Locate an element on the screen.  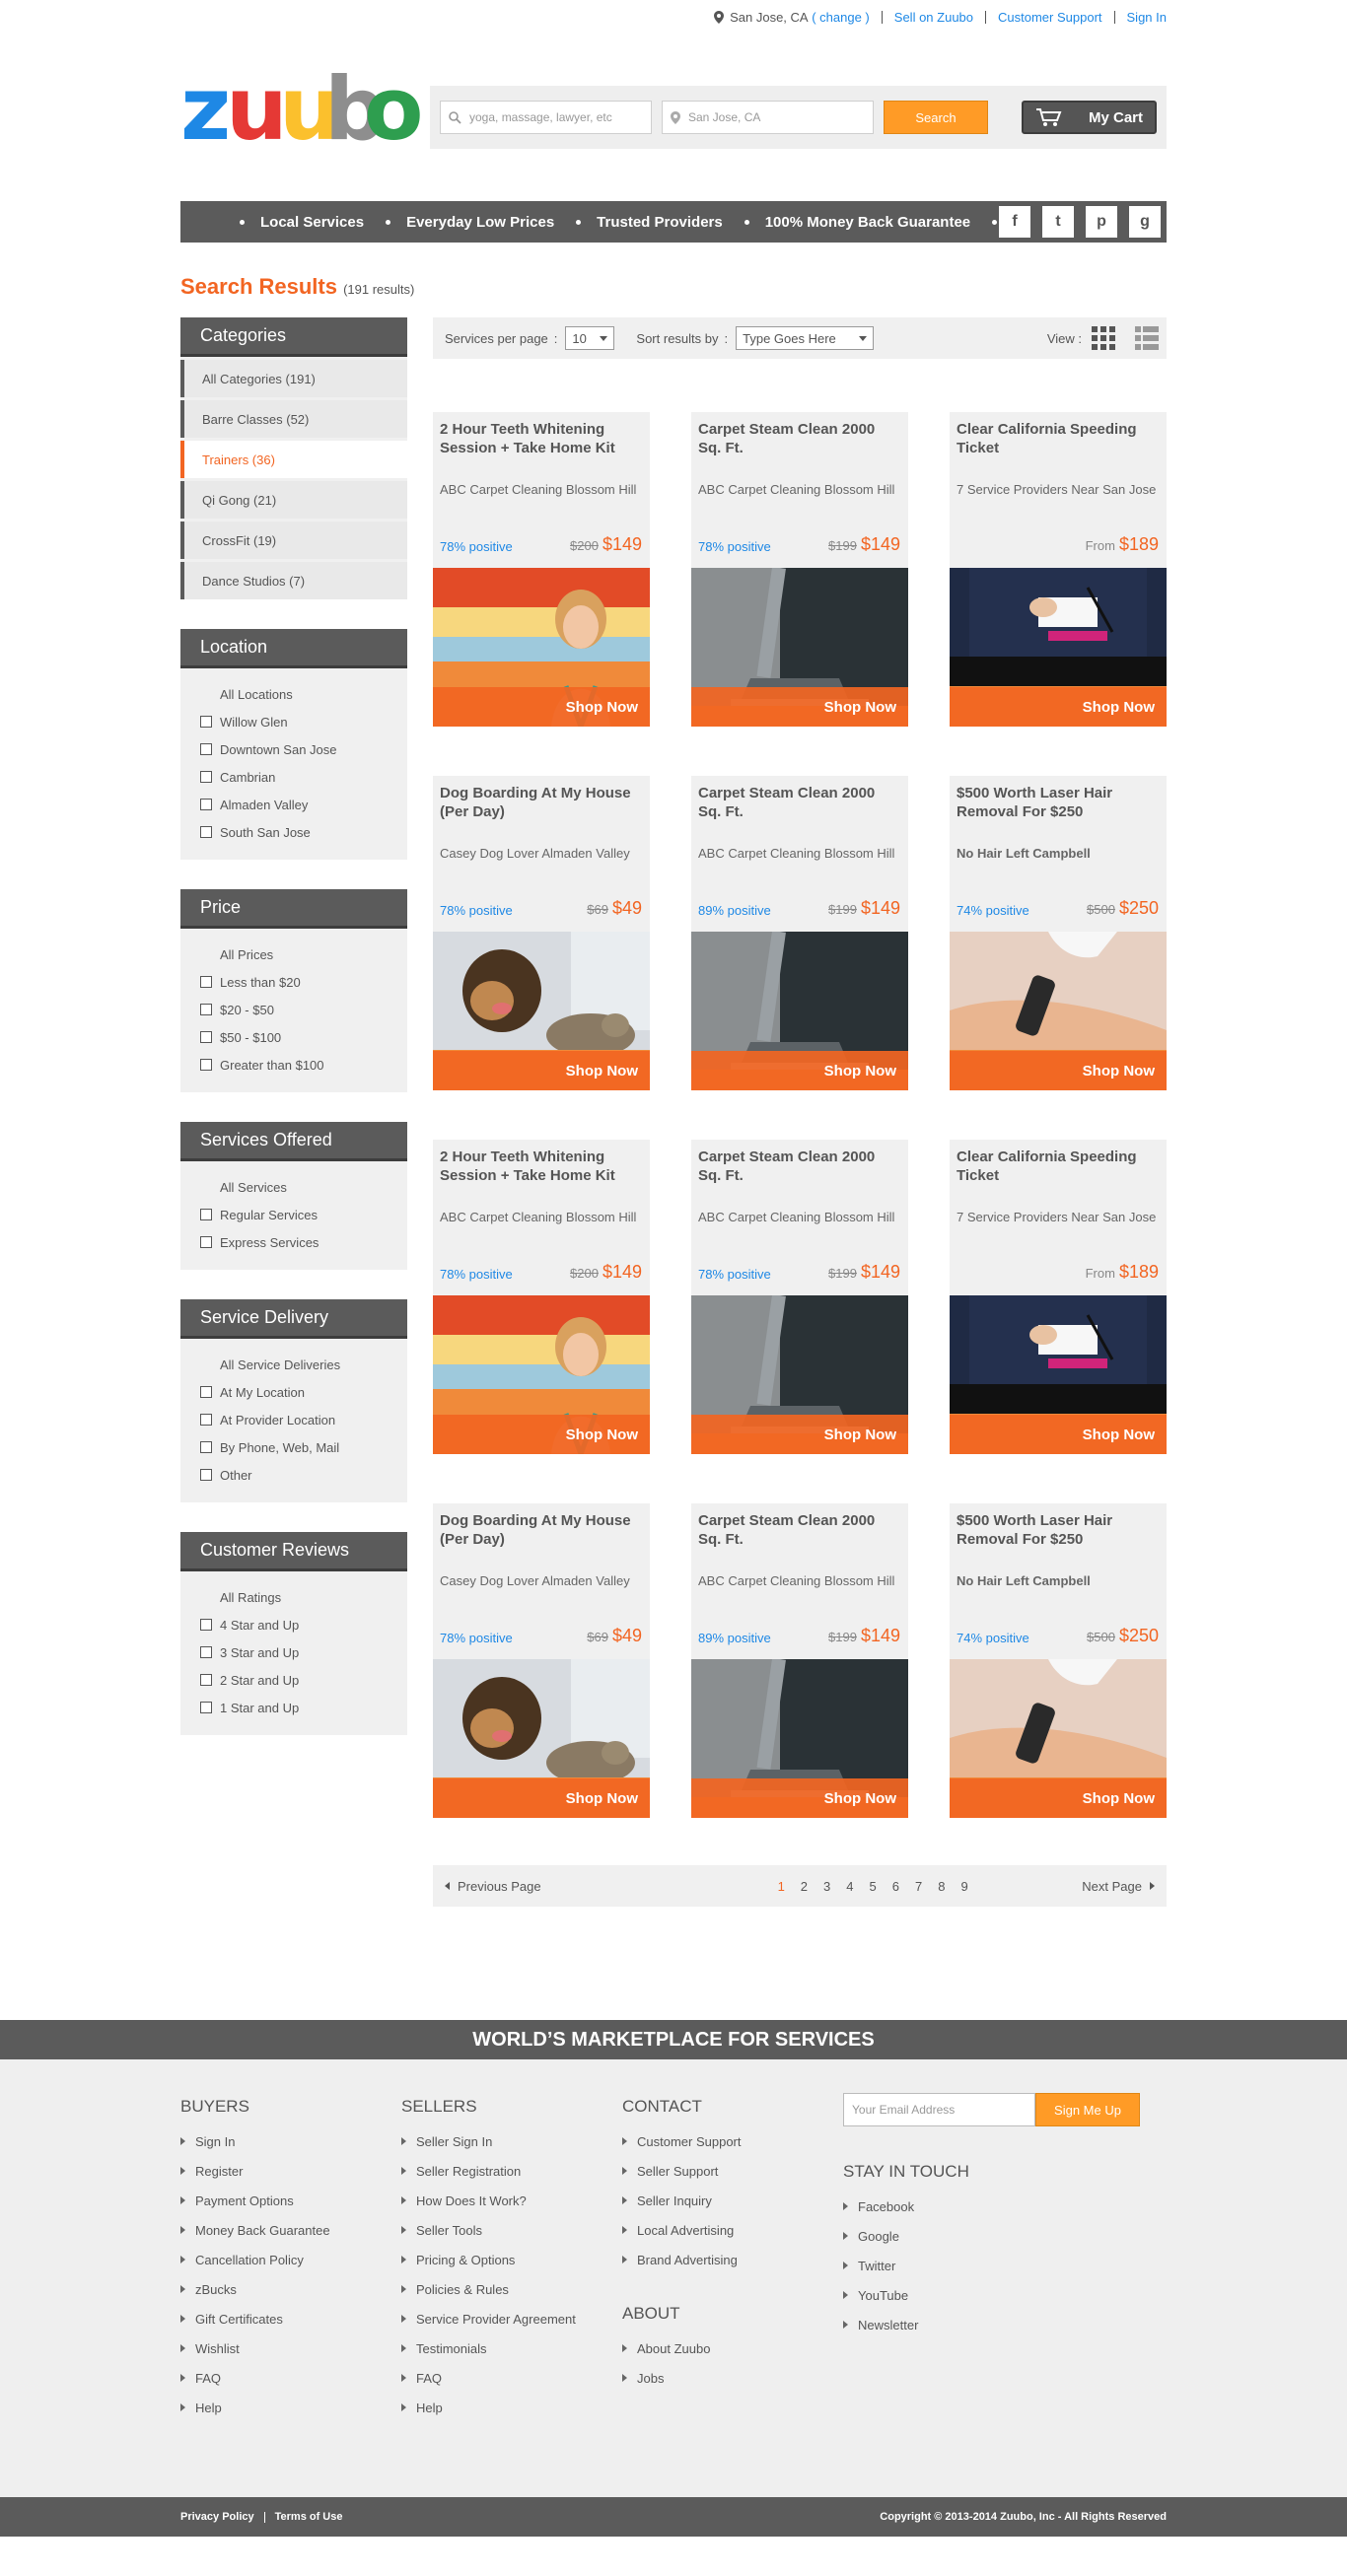
previous-page-link: Previous Page is located at coordinates (493, 1886).